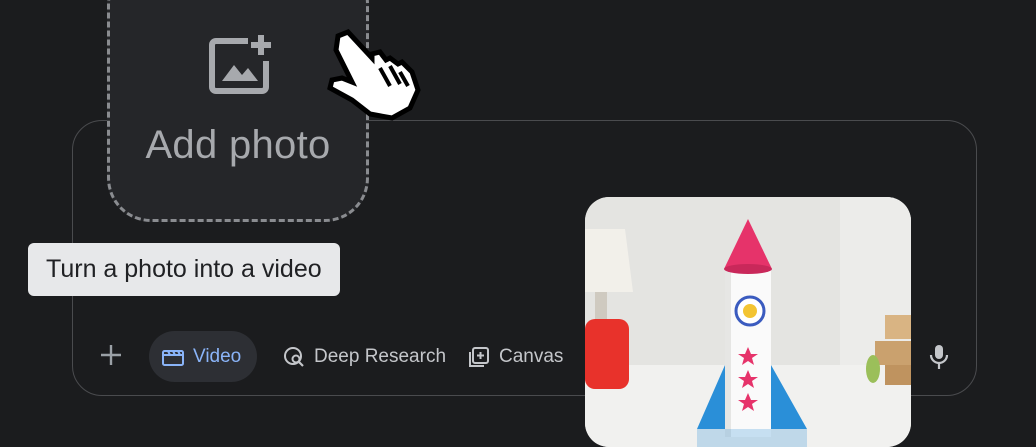 The image size is (1036, 447). What do you see at coordinates (173, 357) in the screenshot?
I see `clapperboard-icon` at bounding box center [173, 357].